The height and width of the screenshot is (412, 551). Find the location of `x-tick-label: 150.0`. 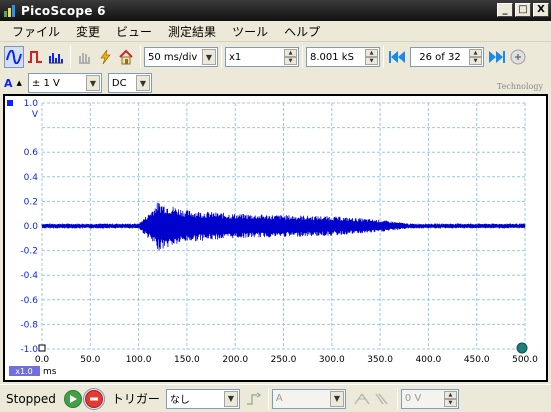

x-tick-label: 150.0 is located at coordinates (187, 360).